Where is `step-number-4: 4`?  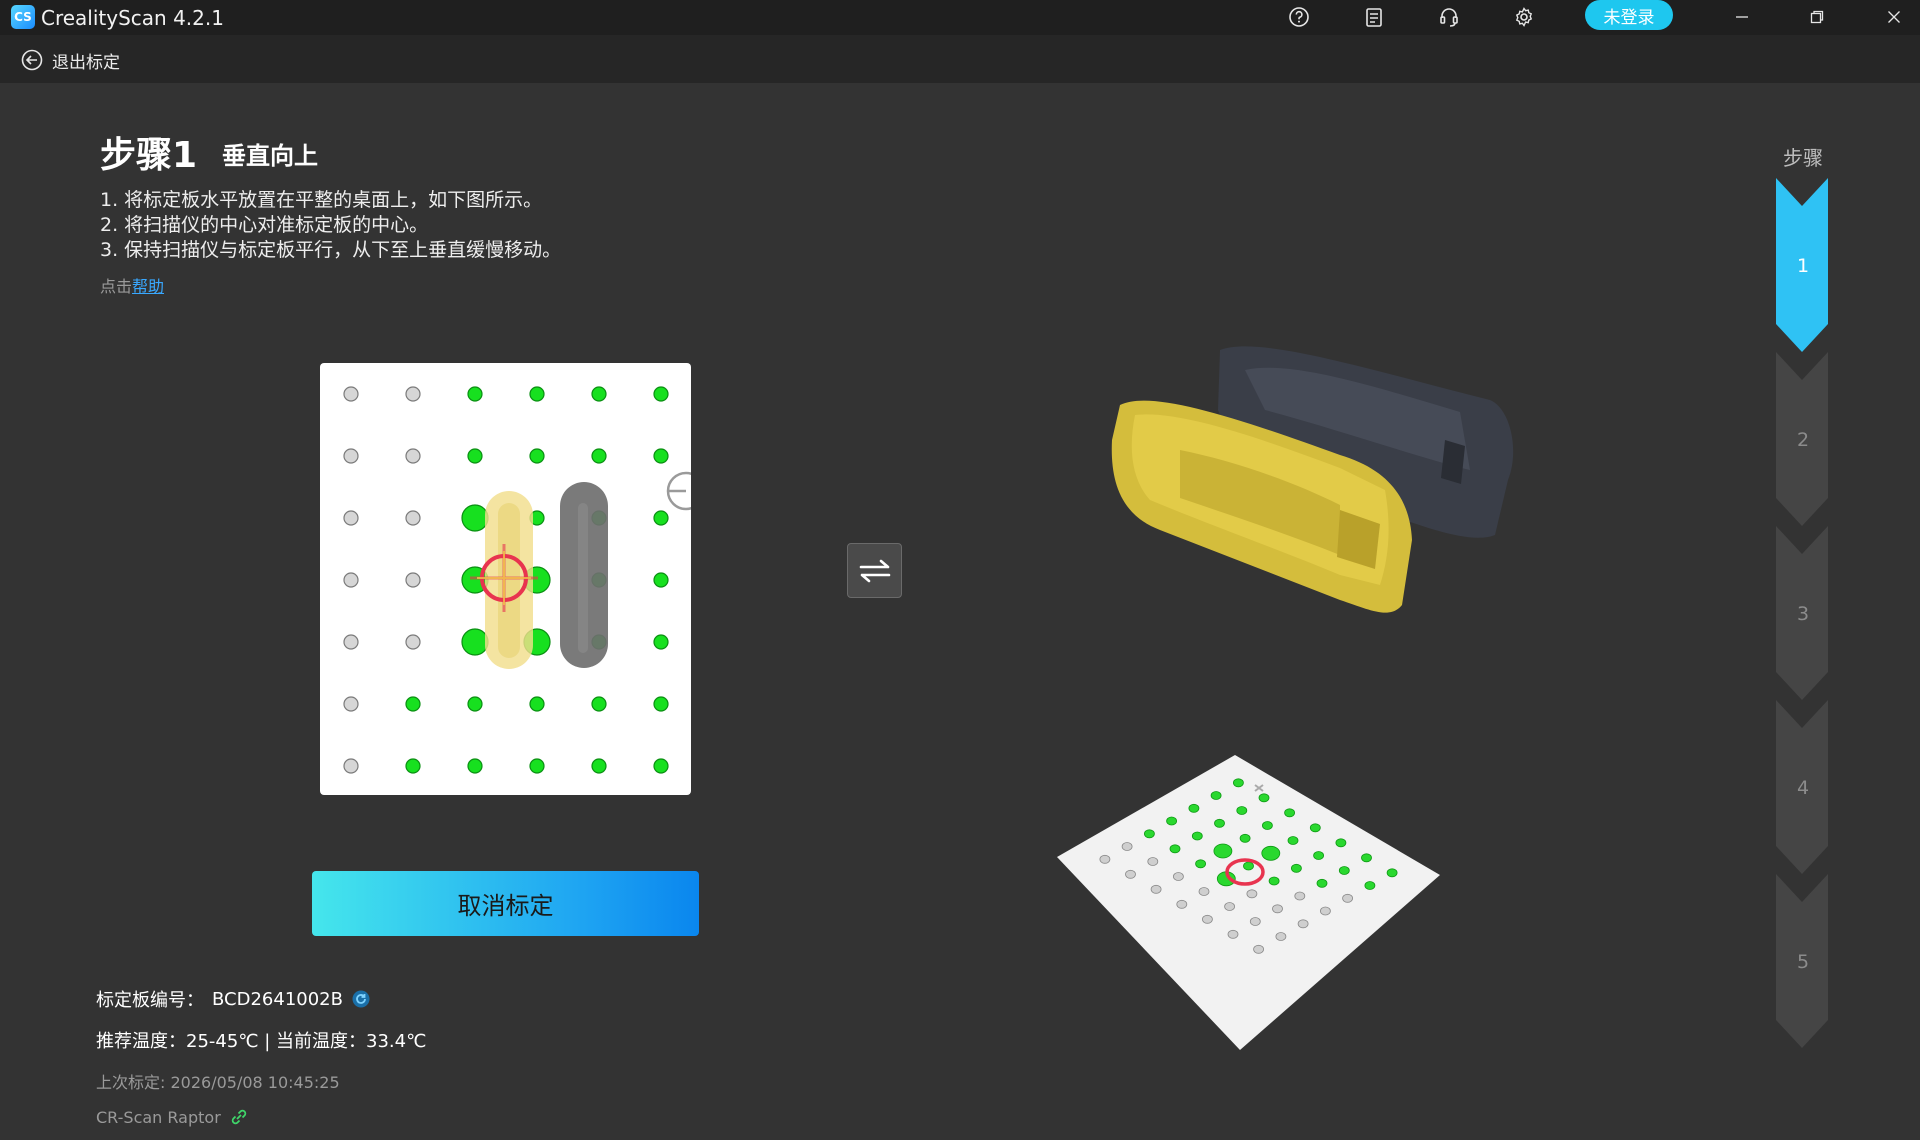 step-number-4: 4 is located at coordinates (1803, 788).